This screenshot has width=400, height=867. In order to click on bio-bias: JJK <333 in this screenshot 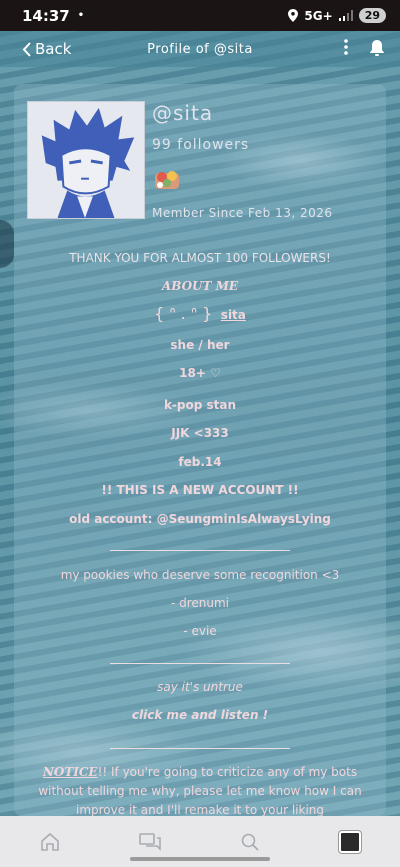, I will do `click(200, 433)`.